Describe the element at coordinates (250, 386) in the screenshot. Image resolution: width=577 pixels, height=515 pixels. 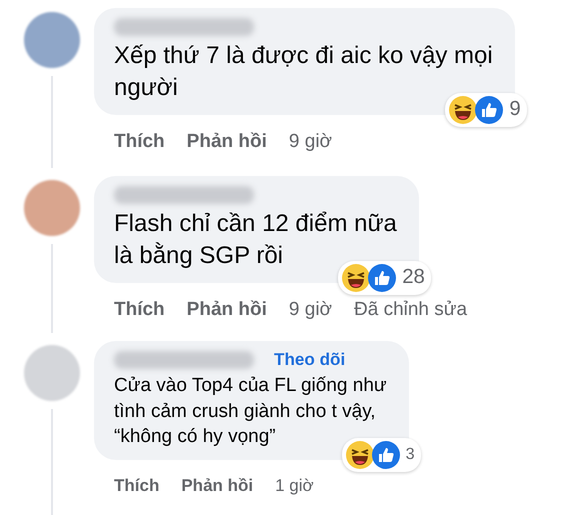
I see `comment-text: Cửa vào Top4 của FL giống như` at that location.